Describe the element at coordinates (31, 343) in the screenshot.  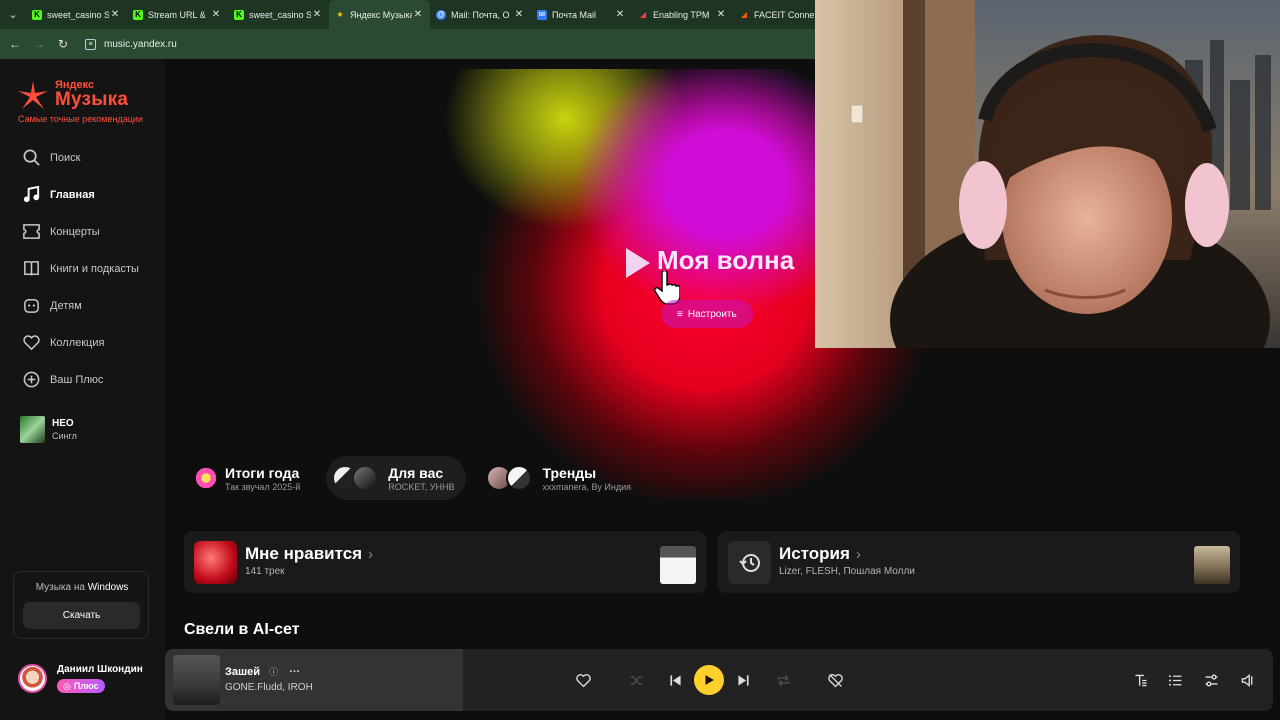
I see `heart-icon` at that location.